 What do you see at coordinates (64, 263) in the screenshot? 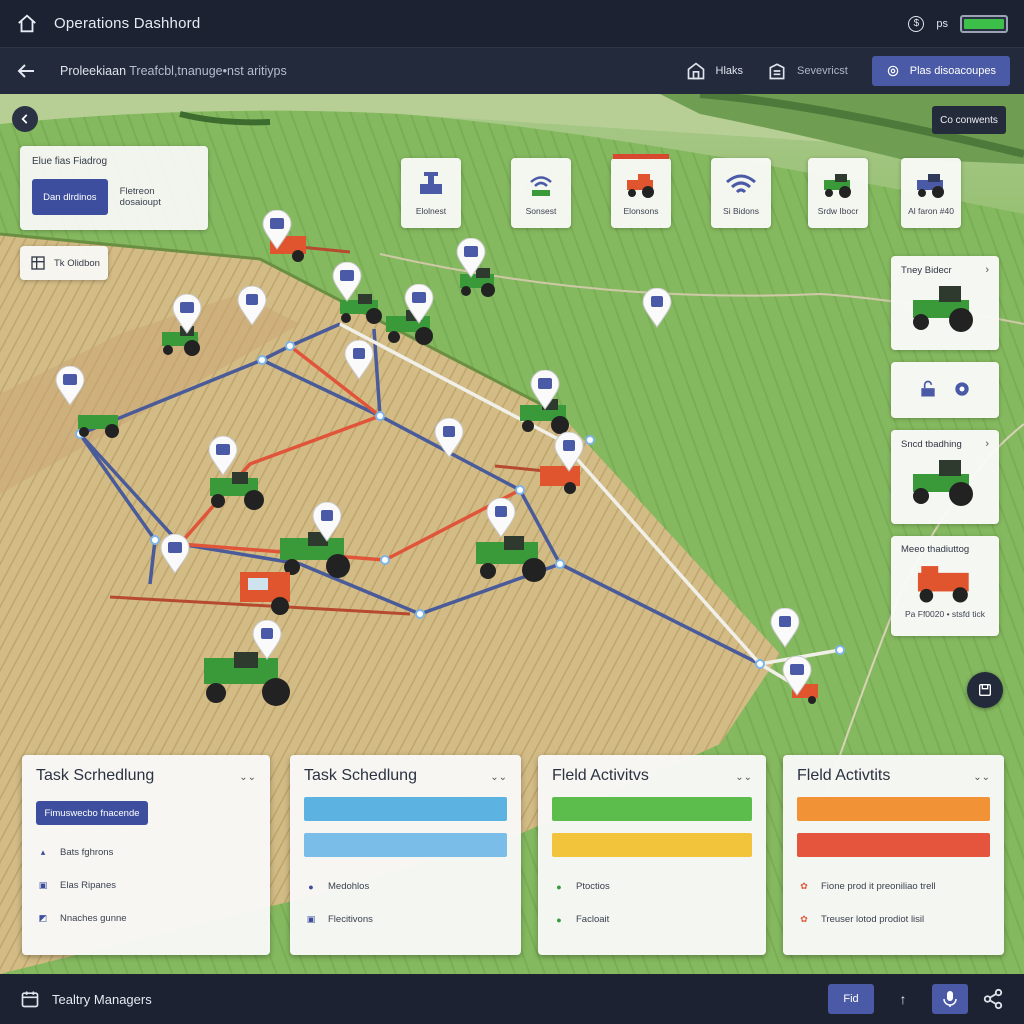
I see `legend-chip: Tk Olidbon` at bounding box center [64, 263].